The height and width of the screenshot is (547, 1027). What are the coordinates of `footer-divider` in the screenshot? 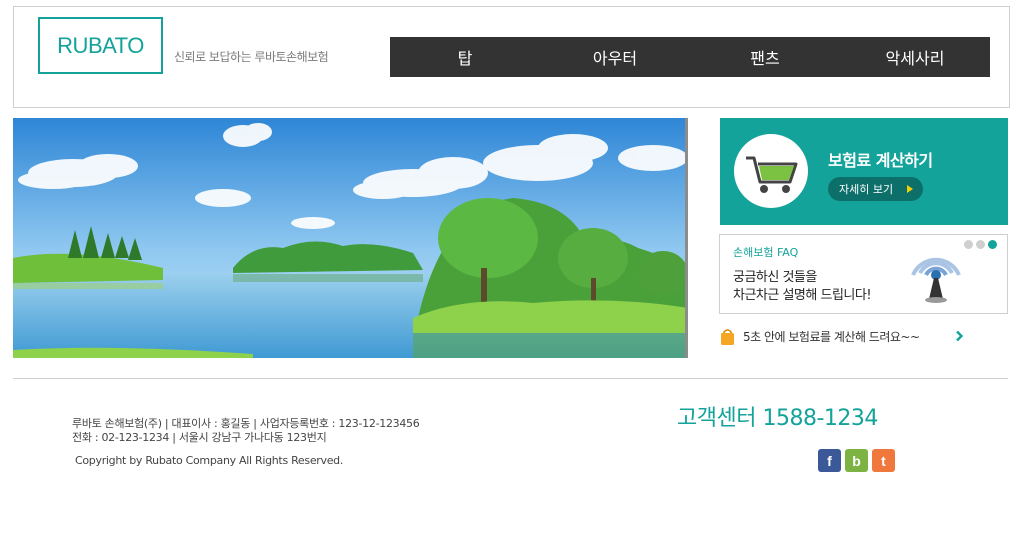 It's located at (510, 378).